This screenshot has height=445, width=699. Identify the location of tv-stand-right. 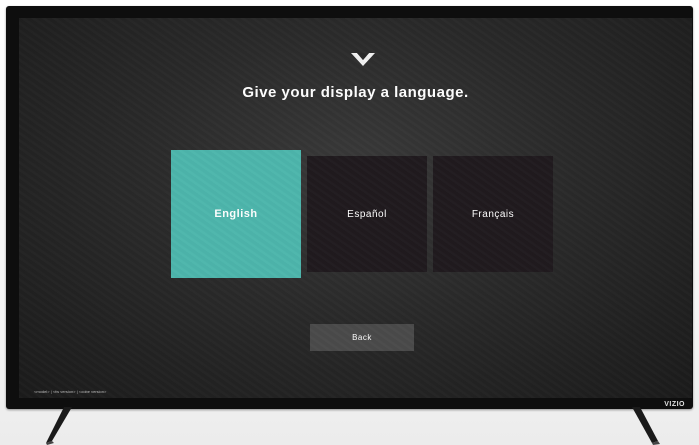
(646, 426).